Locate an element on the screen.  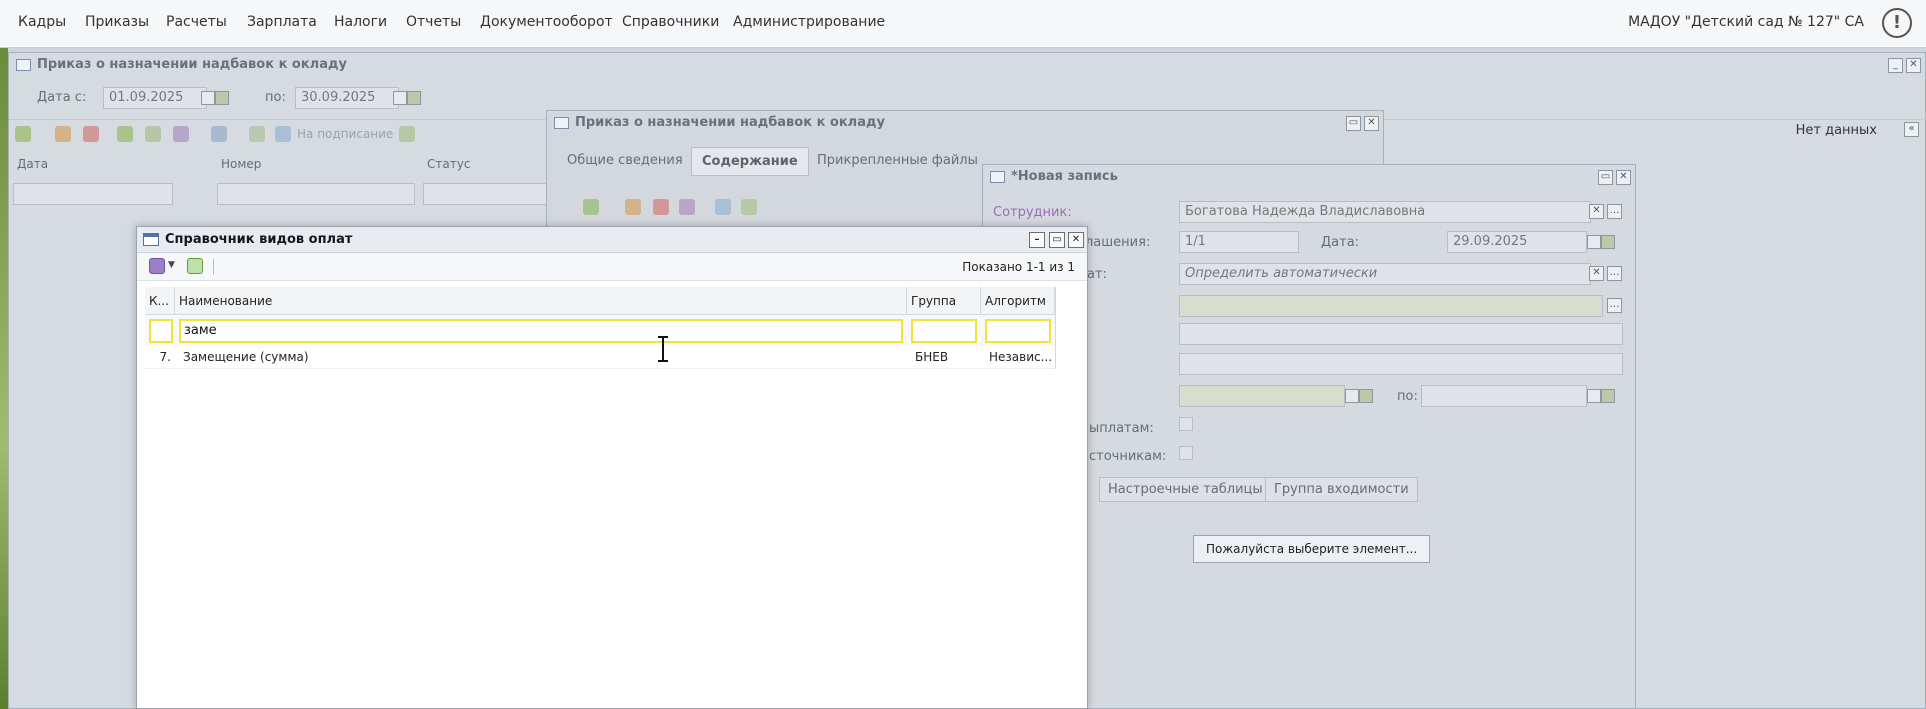
payment-type-label: ат: is located at coordinates (1097, 274).